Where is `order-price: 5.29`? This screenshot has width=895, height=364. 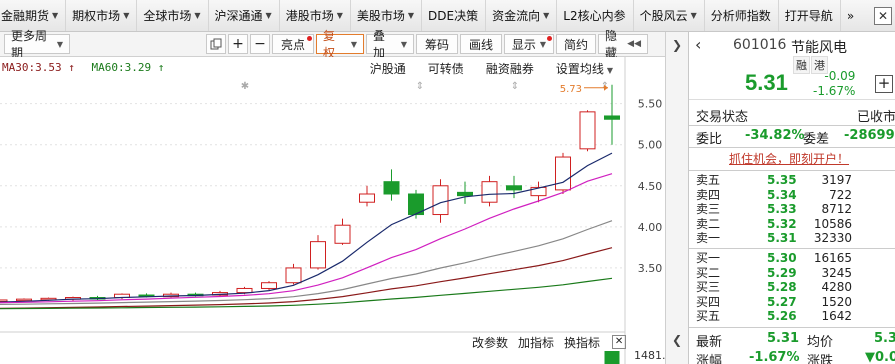 order-price: 5.29 is located at coordinates (782, 273).